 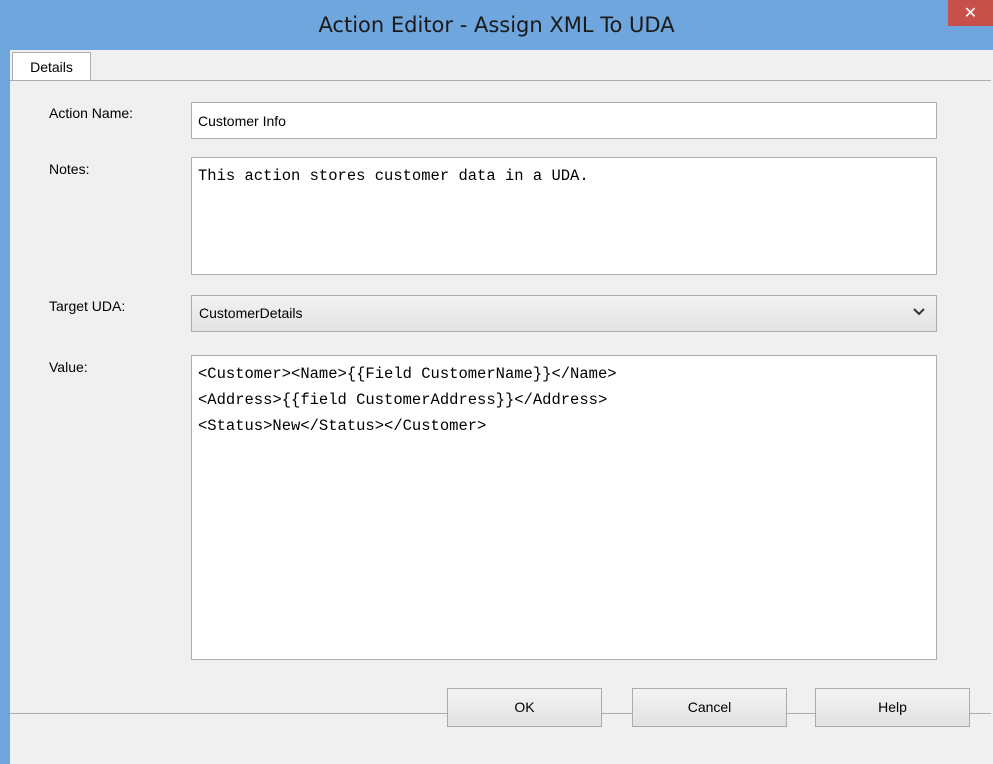 I want to click on close-button: ✕, so click(x=970, y=13).